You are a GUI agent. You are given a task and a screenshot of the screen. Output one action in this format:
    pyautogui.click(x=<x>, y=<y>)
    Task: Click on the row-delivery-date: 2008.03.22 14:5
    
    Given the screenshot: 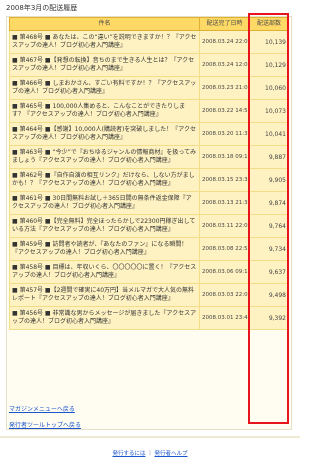 What is the action you would take?
    pyautogui.click(x=224, y=111)
    